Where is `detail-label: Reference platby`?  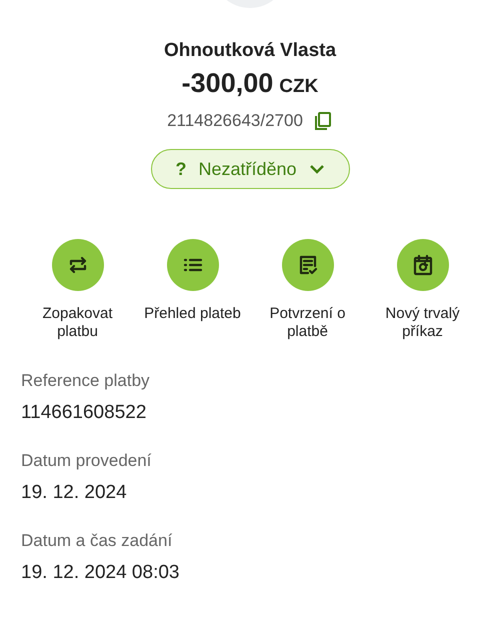 detail-label: Reference platby is located at coordinates (86, 381).